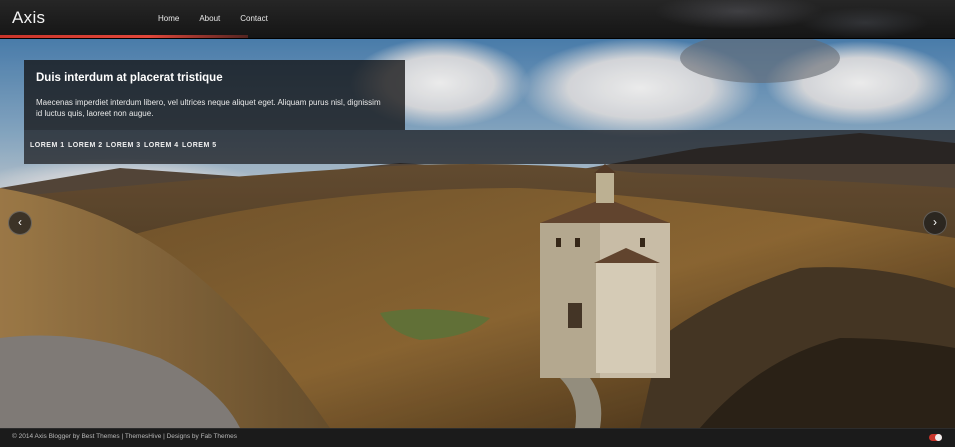  What do you see at coordinates (168, 19) in the screenshot?
I see `nav-home: Home` at bounding box center [168, 19].